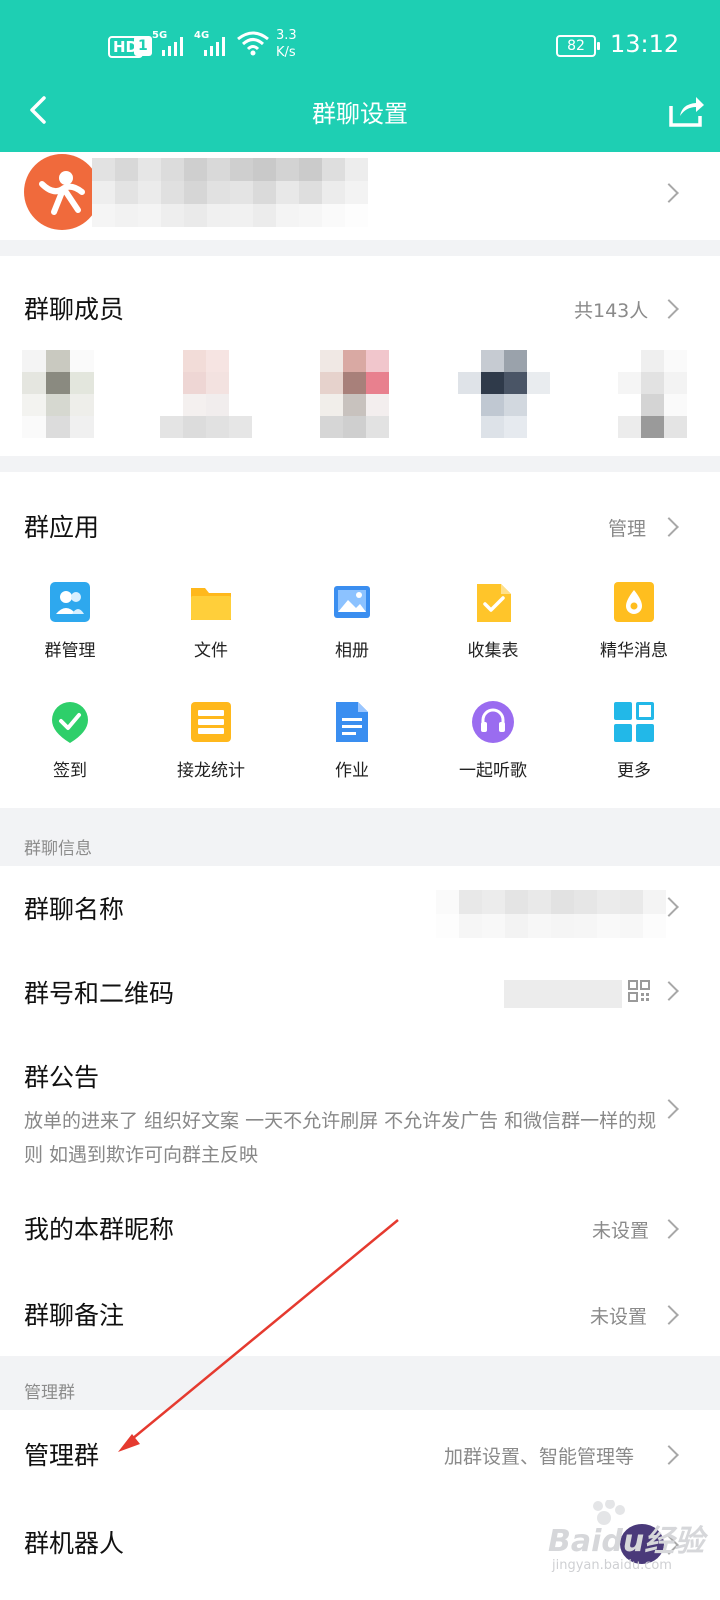  What do you see at coordinates (74, 1315) in the screenshot?
I see `group-remark-title: 群聊备注` at bounding box center [74, 1315].